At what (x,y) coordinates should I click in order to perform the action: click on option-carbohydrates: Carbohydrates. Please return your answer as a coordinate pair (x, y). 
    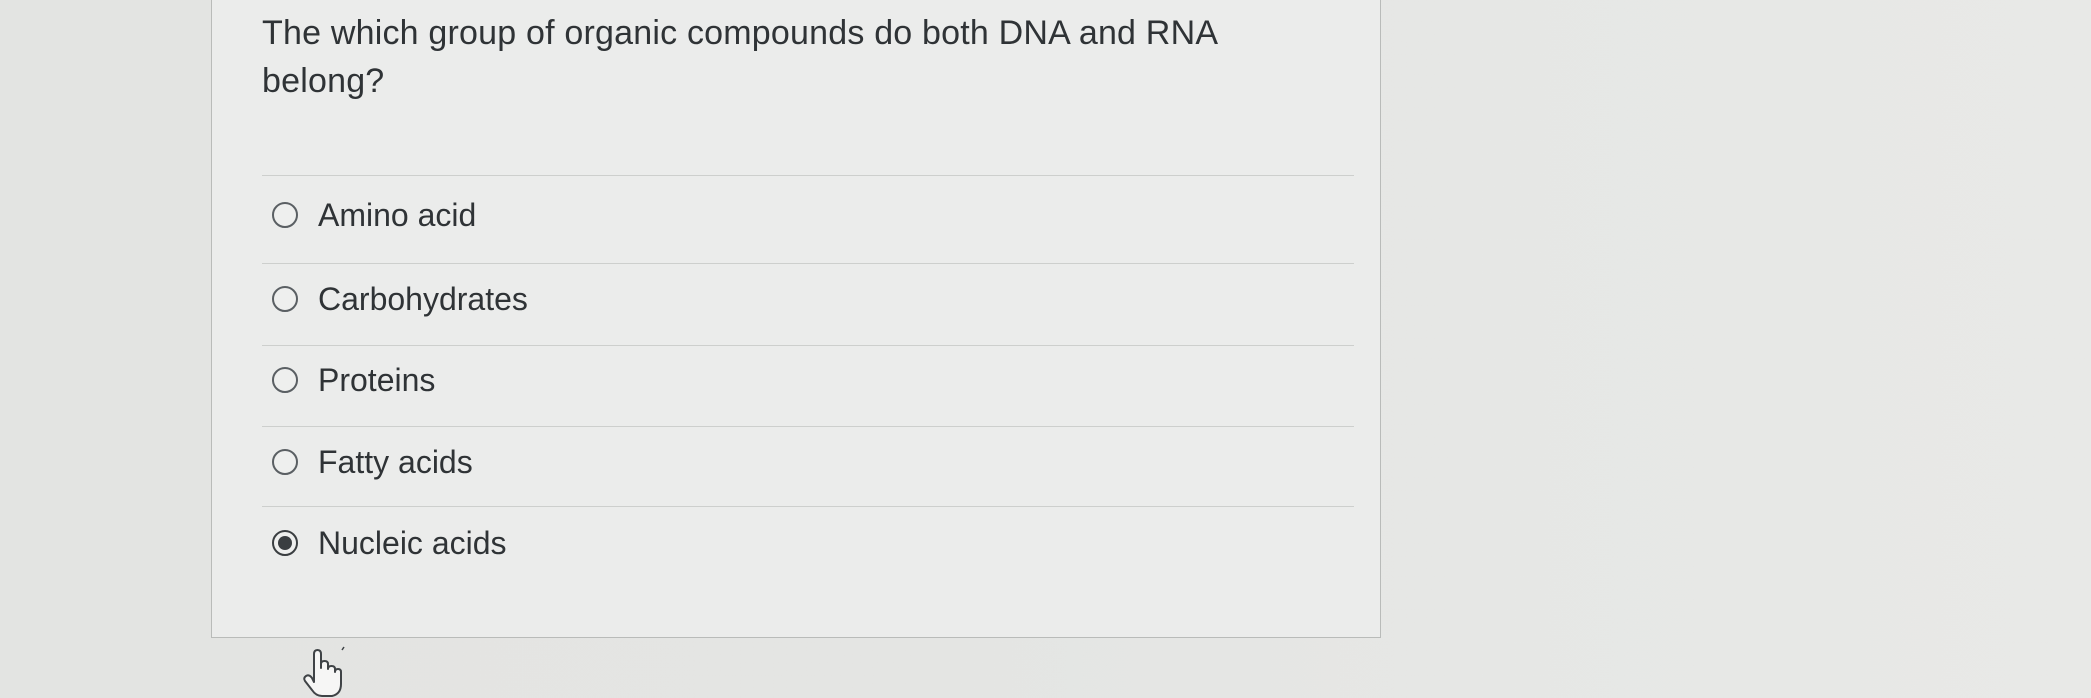
    Looking at the image, I should click on (722, 299).